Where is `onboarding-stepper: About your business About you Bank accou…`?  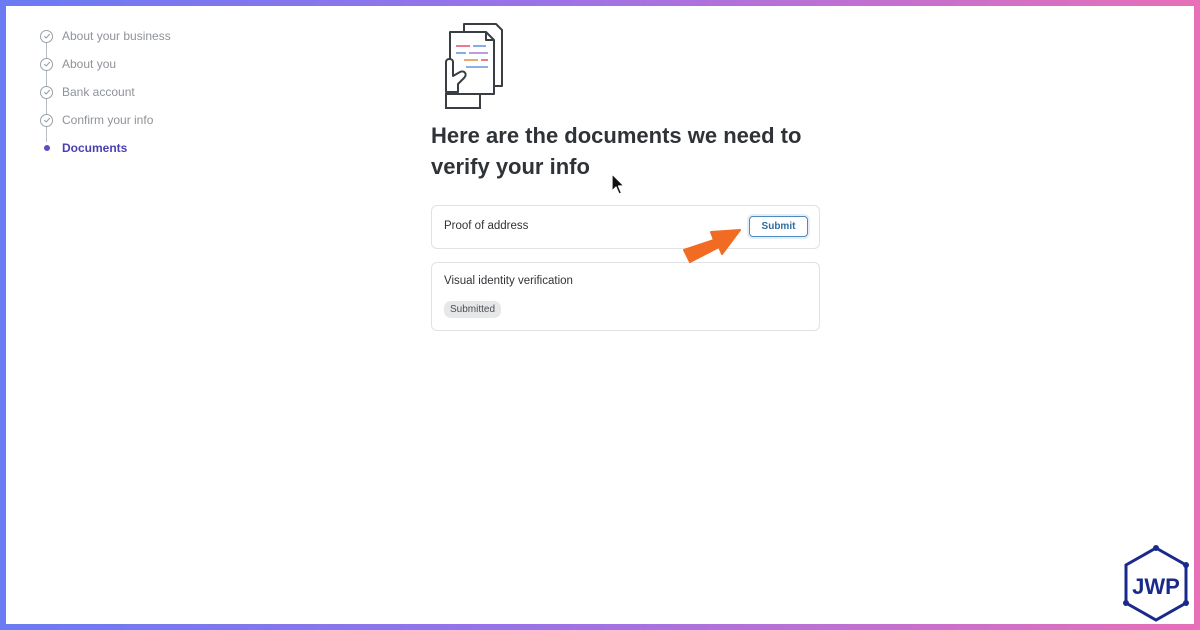 onboarding-stepper: About your business About you Bank accou… is located at coordinates (150, 92).